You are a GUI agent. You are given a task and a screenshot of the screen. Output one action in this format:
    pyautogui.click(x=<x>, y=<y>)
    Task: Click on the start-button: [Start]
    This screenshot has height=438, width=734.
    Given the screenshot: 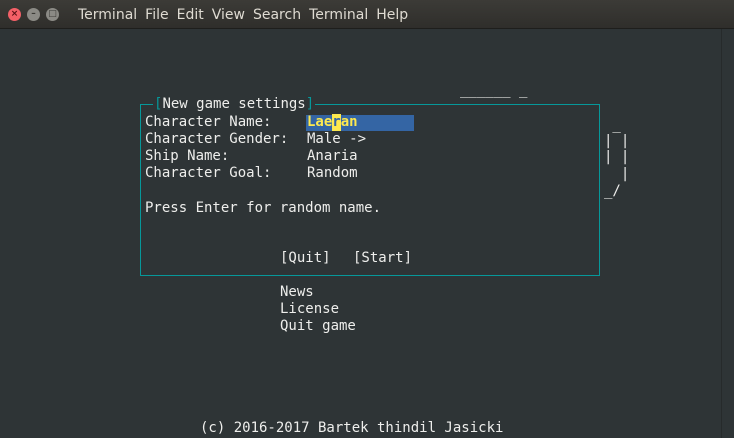 What is the action you would take?
    pyautogui.click(x=382, y=258)
    